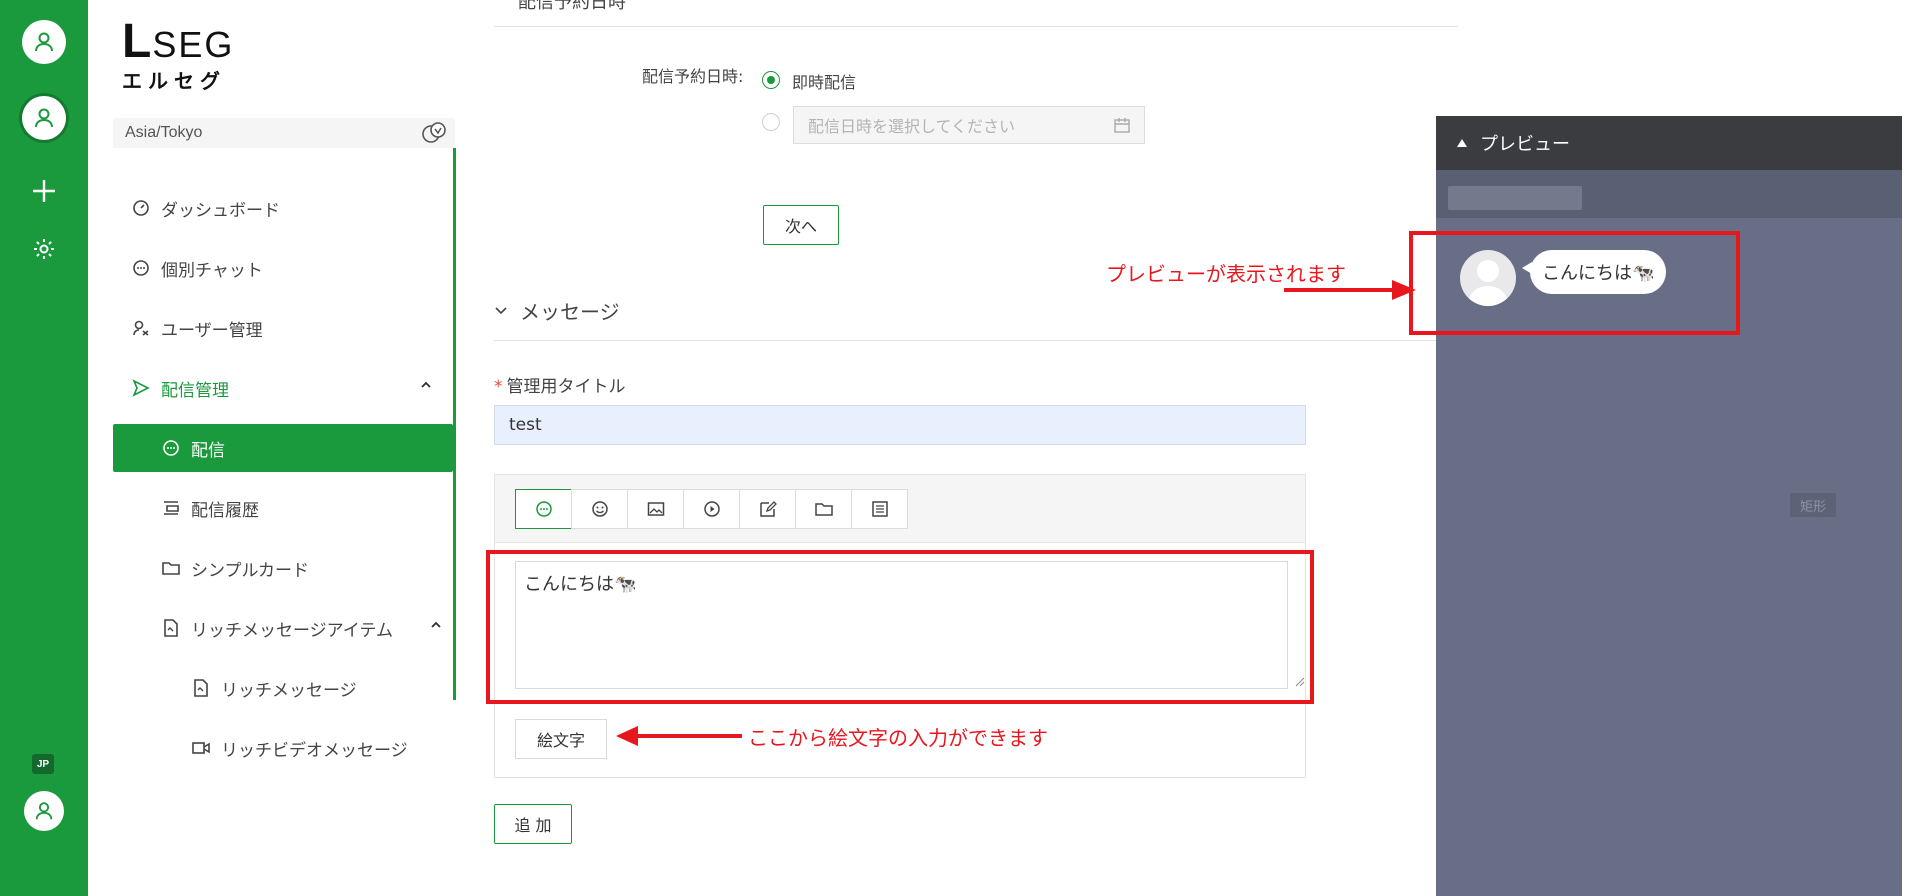 The image size is (1913, 896). I want to click on image-tool, so click(655, 509).